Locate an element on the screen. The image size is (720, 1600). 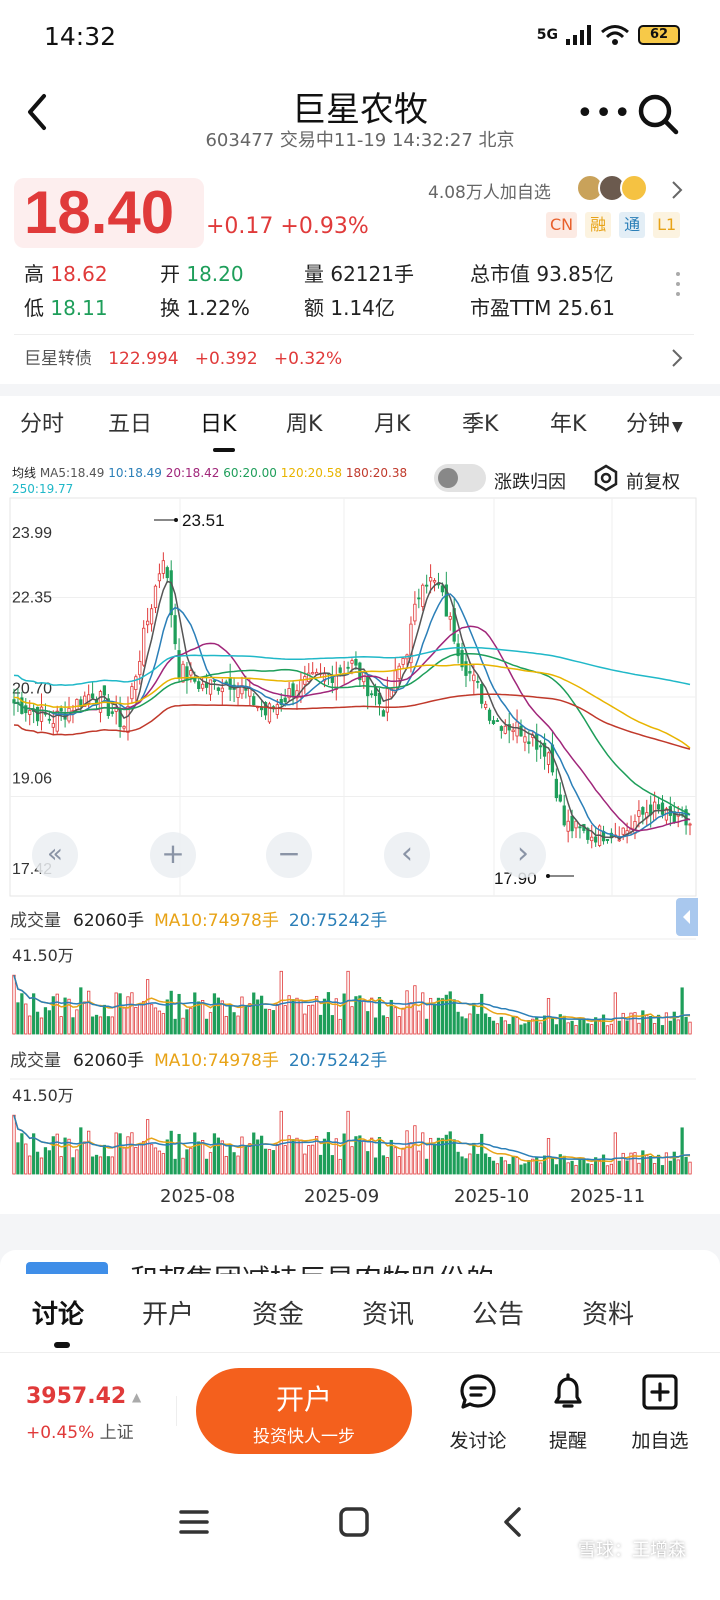
volume-chart is located at coordinates (353, 986).